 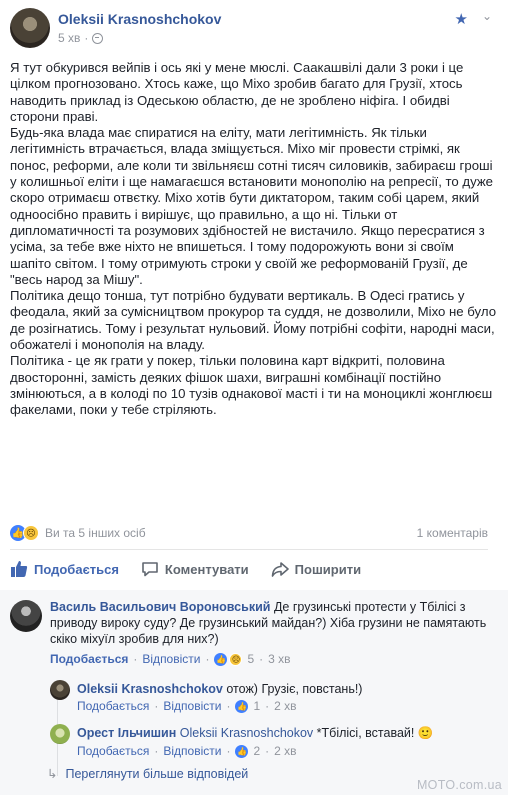 I want to click on comment-time: 3 хв, so click(x=279, y=659).